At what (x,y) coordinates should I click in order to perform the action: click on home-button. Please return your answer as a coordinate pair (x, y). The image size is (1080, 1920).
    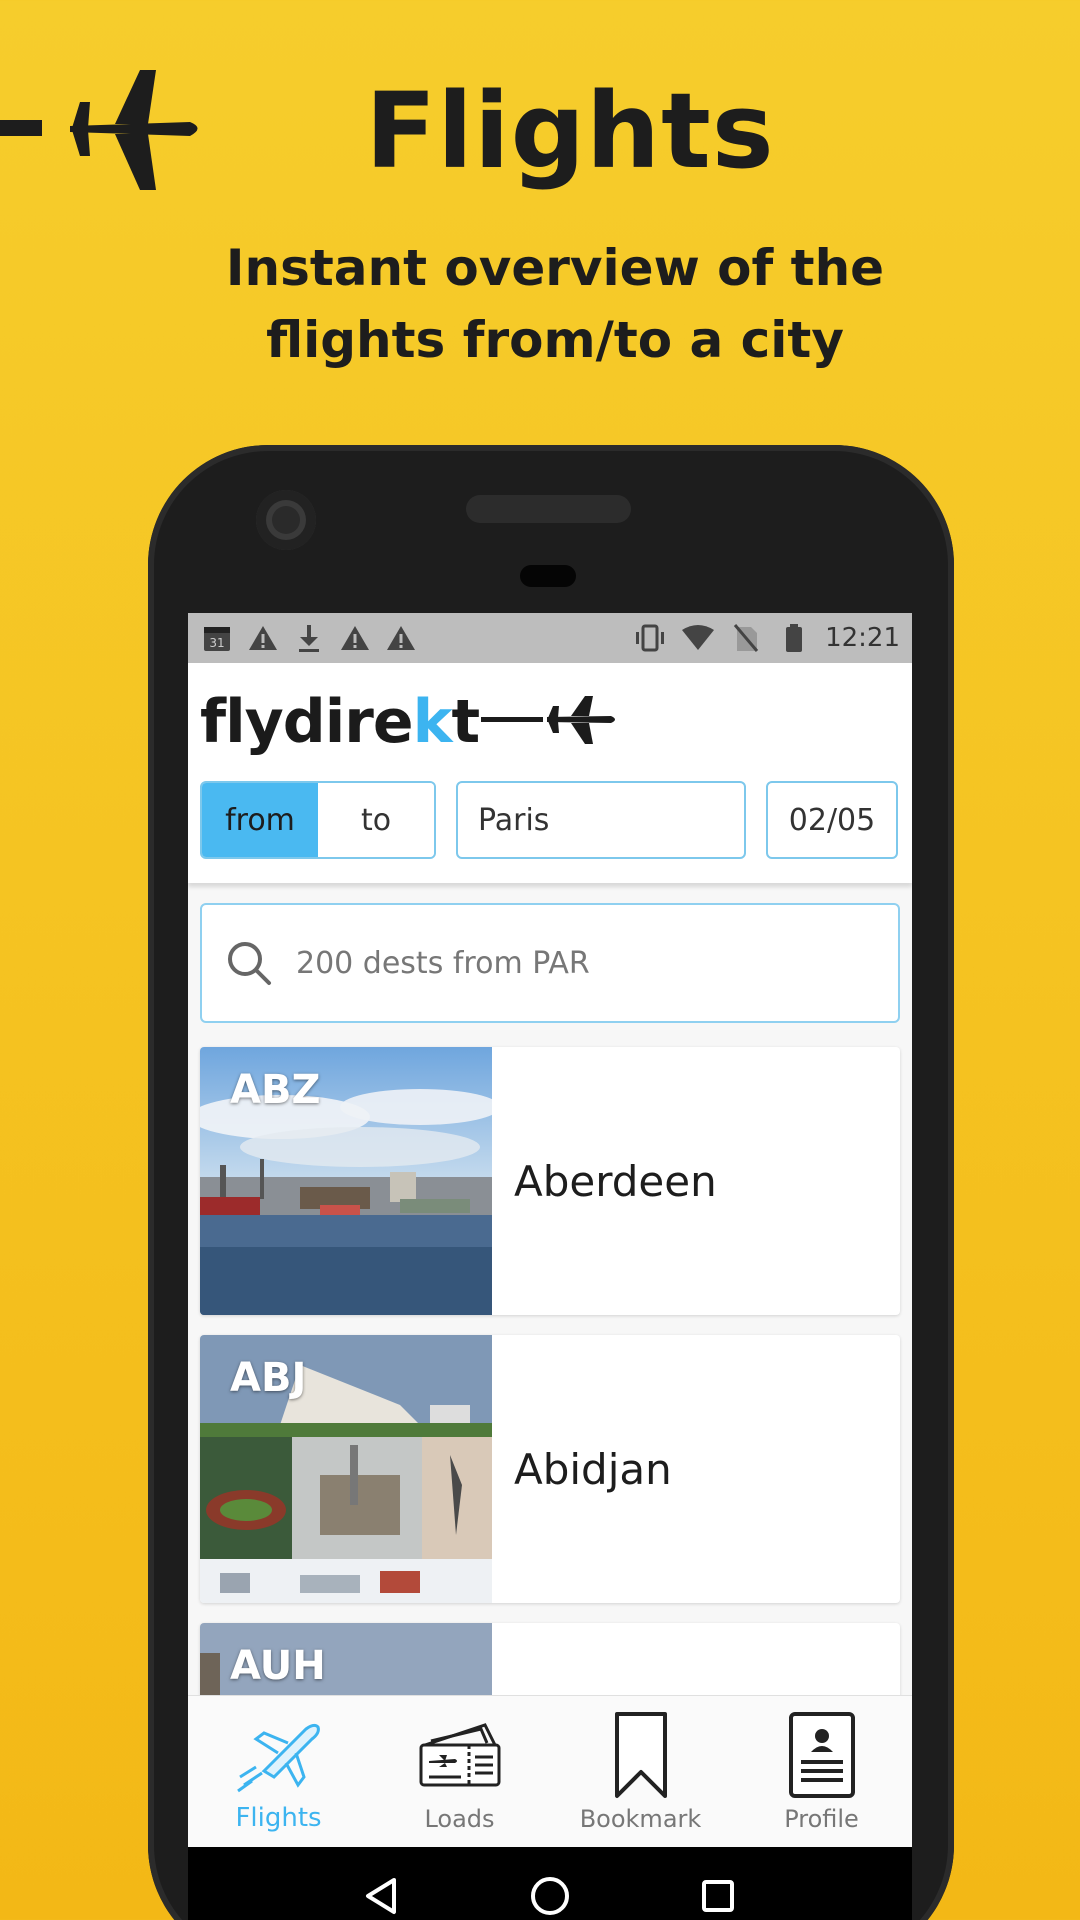
    Looking at the image, I should click on (550, 1893).